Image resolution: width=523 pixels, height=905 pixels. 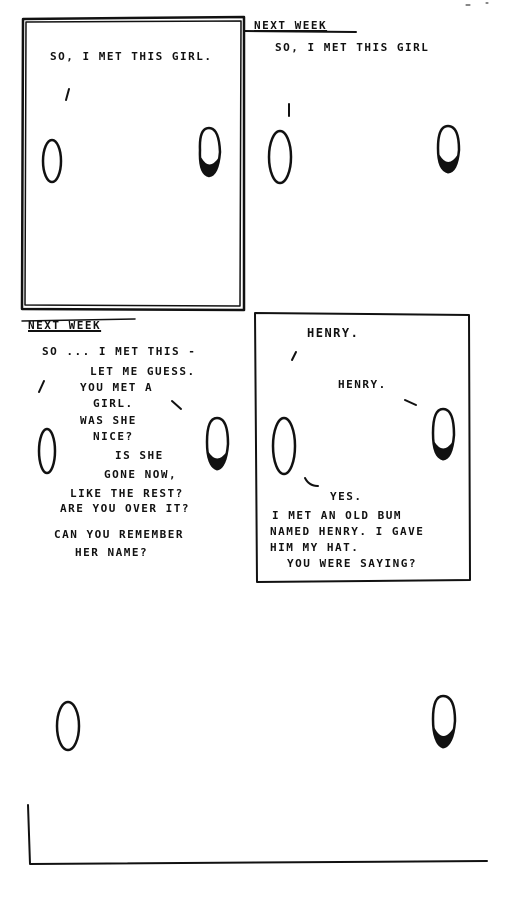 What do you see at coordinates (448, 164) in the screenshot?
I see `panel2-beard` at bounding box center [448, 164].